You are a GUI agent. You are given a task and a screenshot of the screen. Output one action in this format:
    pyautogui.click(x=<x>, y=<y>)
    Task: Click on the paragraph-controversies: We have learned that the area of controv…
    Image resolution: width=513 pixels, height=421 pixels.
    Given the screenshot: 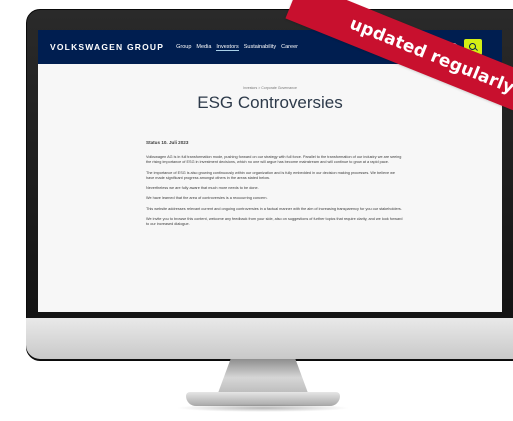 What is the action you would take?
    pyautogui.click(x=207, y=198)
    